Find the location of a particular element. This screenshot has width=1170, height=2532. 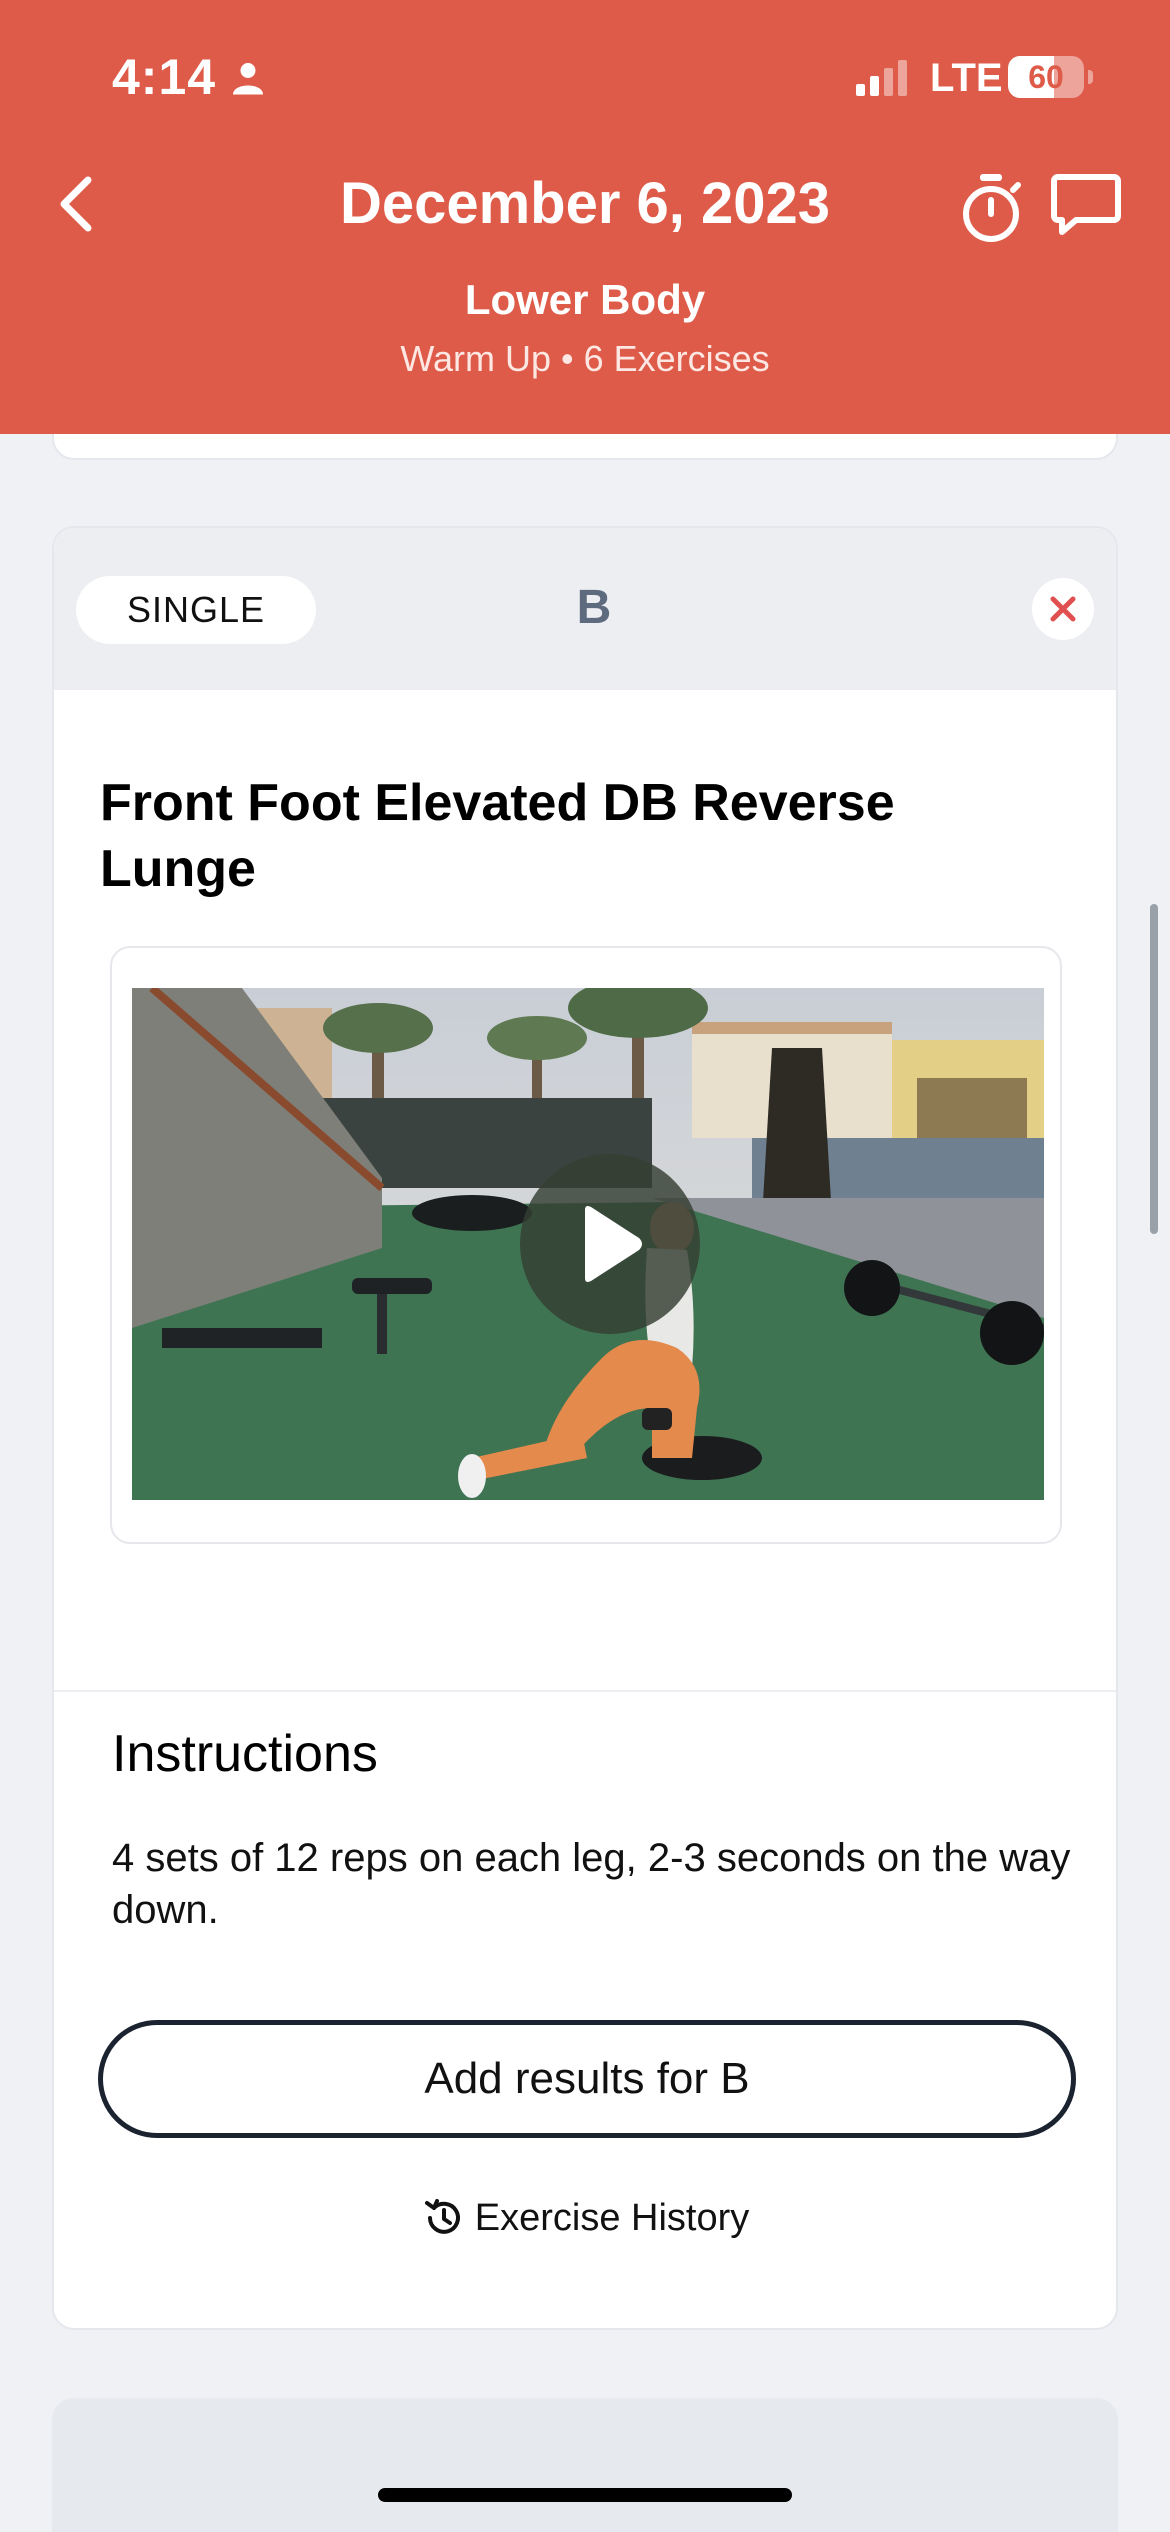

battery-icon: 60 is located at coordinates (1050, 77).